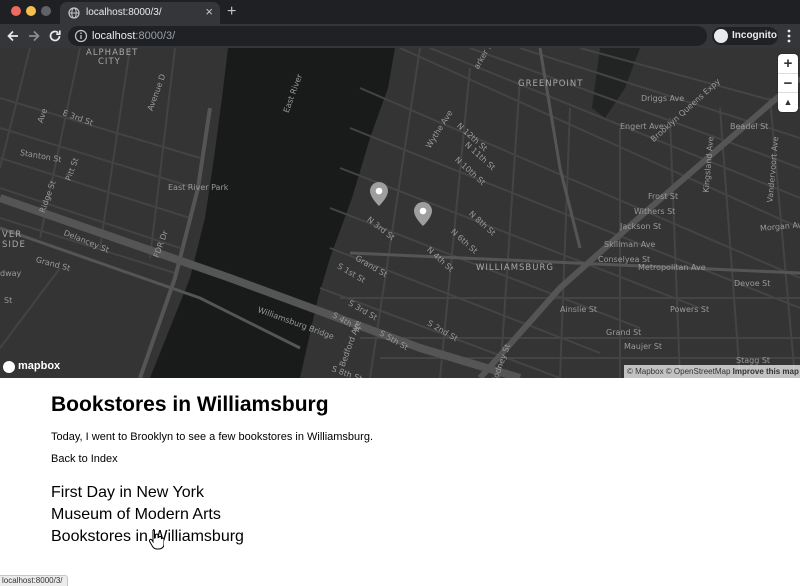  I want to click on page-title: Bookstores in Williamsburg, so click(190, 404).